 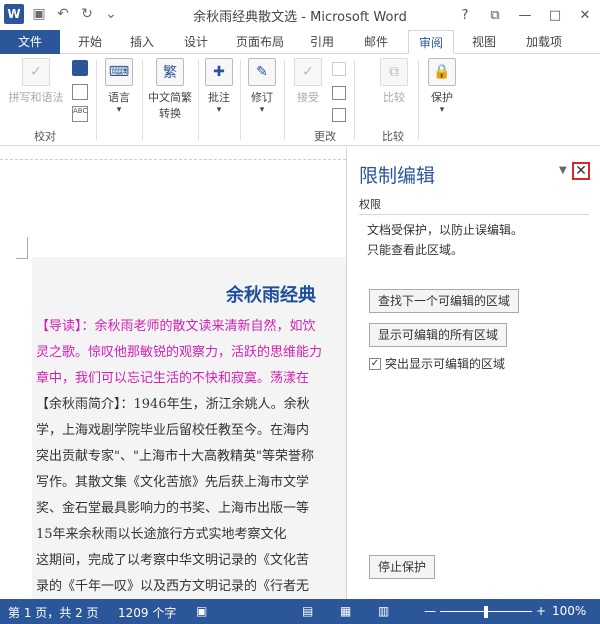 What do you see at coordinates (415, 250) in the screenshot?
I see `view-only-text: 只能查看此区域。` at bounding box center [415, 250].